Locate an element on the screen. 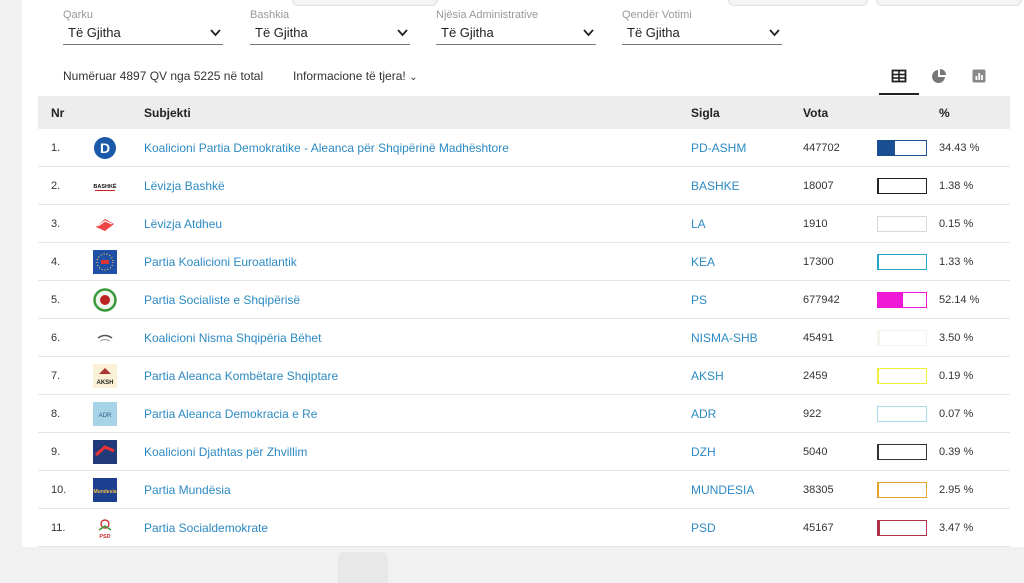 The image size is (1024, 583). header-logo is located at coordinates (111, 112).